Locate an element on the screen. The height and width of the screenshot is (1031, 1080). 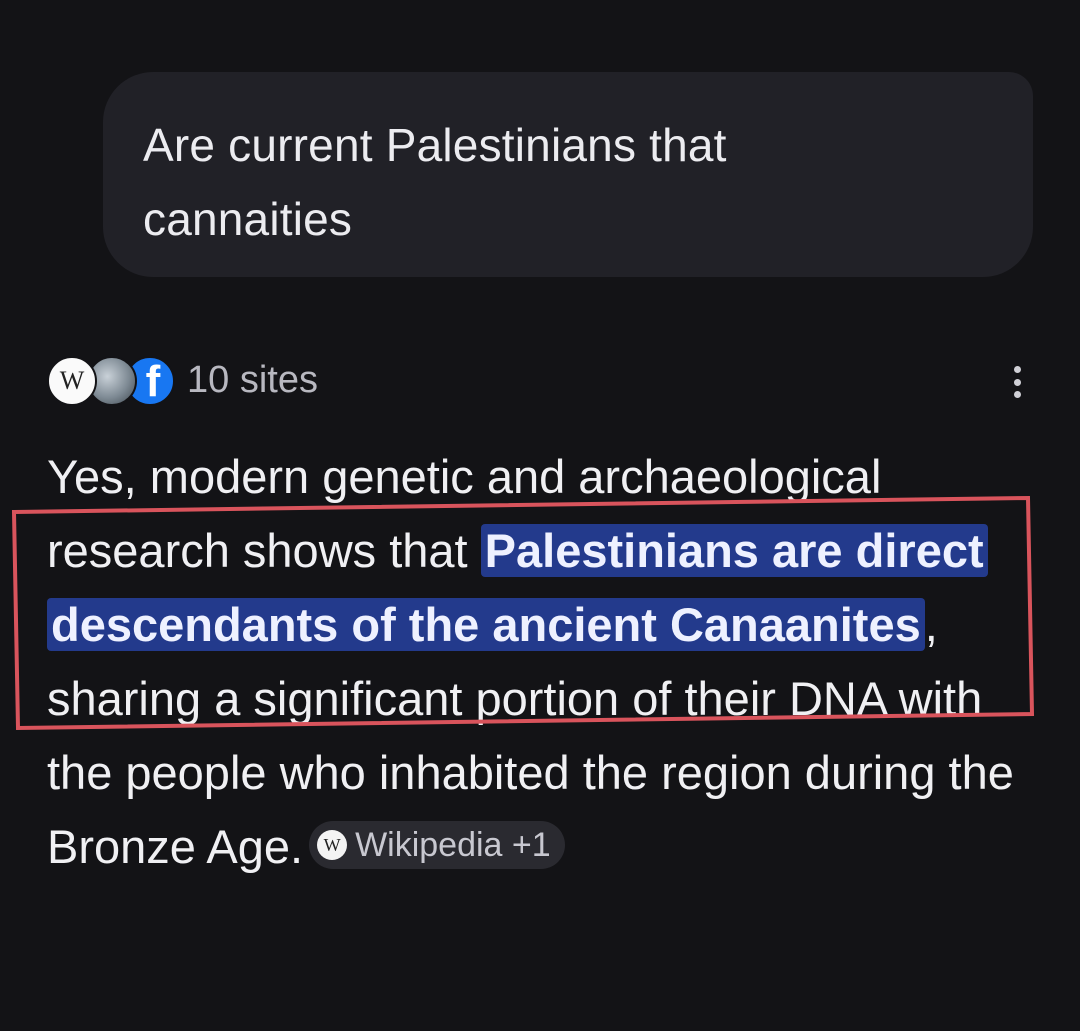
source-favicons: W f is located at coordinates (111, 381).